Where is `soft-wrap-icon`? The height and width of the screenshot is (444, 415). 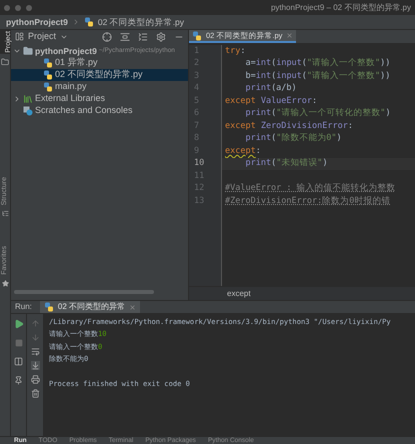 soft-wrap-icon is located at coordinates (35, 351).